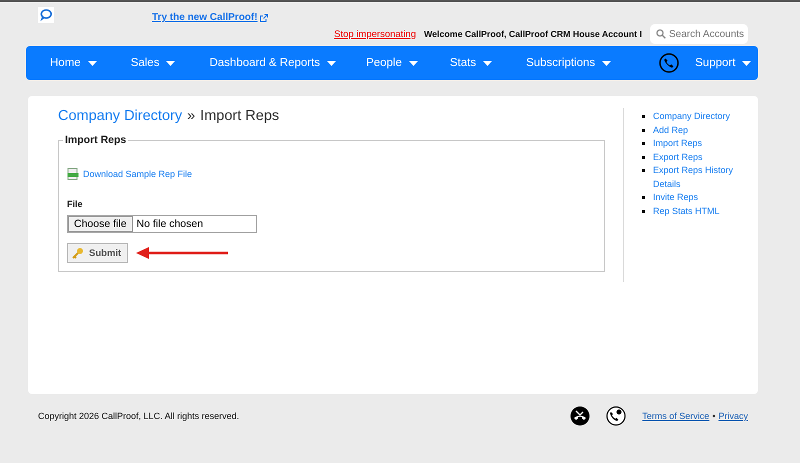 This screenshot has height=463, width=800. What do you see at coordinates (97, 253) in the screenshot?
I see `submit-button: Submit` at bounding box center [97, 253].